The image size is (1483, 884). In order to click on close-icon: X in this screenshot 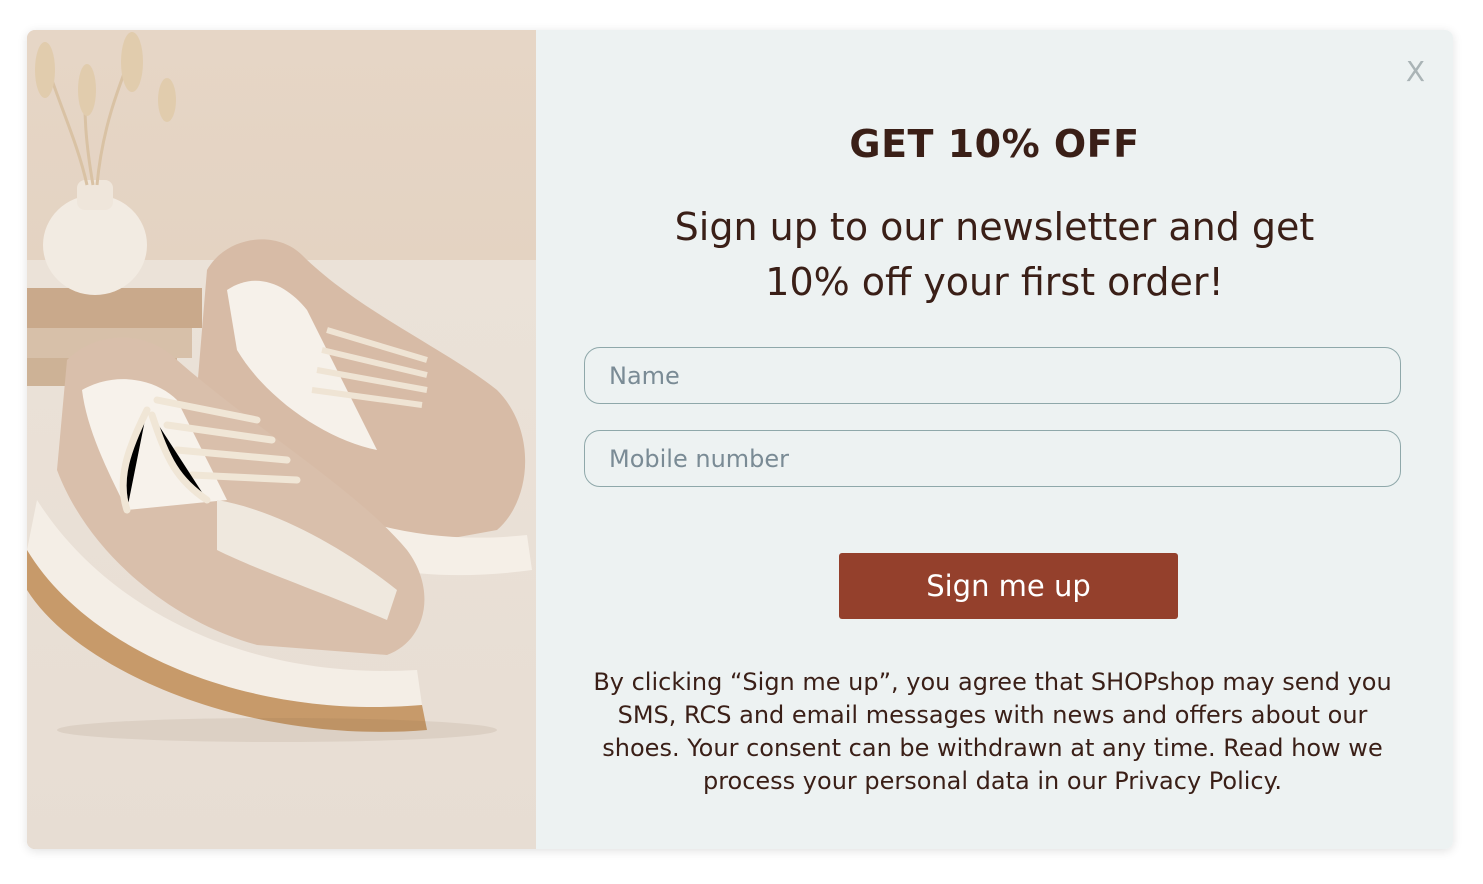, I will do `click(1415, 72)`.